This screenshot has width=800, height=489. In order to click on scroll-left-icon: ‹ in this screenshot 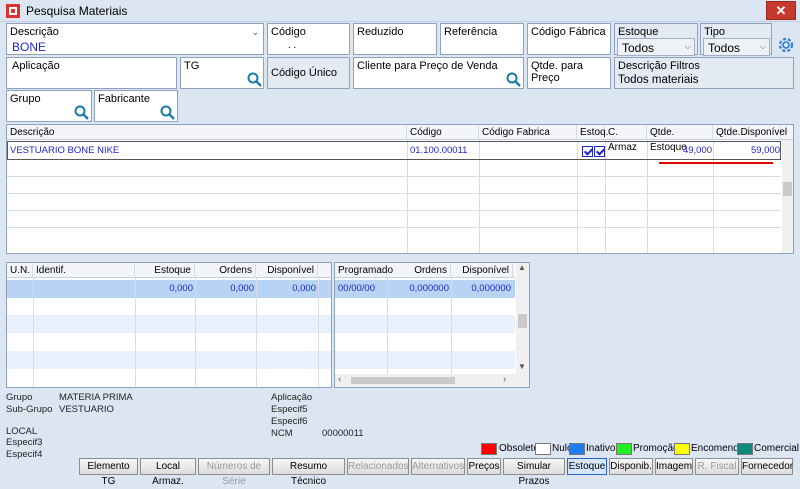, I will do `click(339, 379)`.